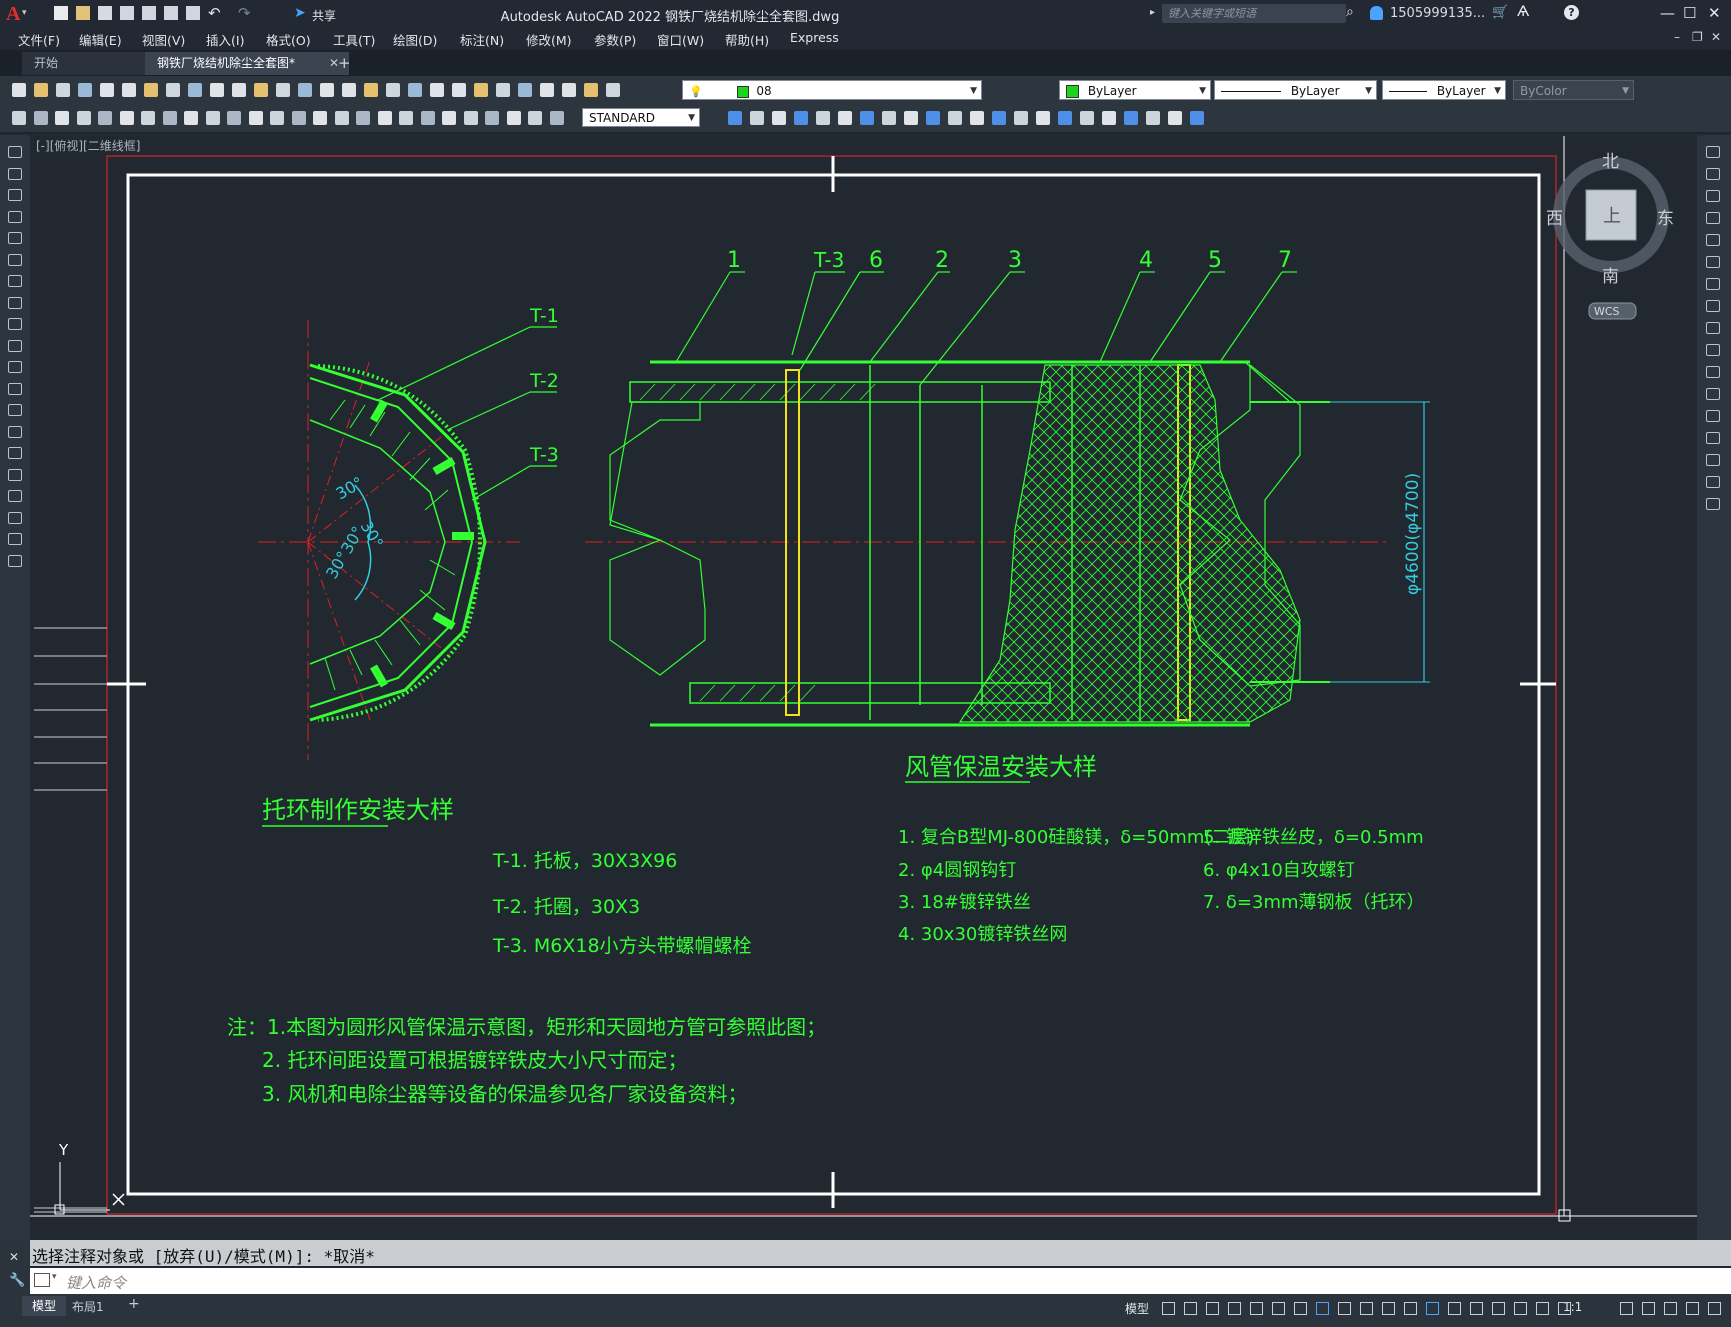 Image resolution: width=1731 pixels, height=1327 pixels. Describe the element at coordinates (70, 920) in the screenshot. I see `title-block-left` at that location.